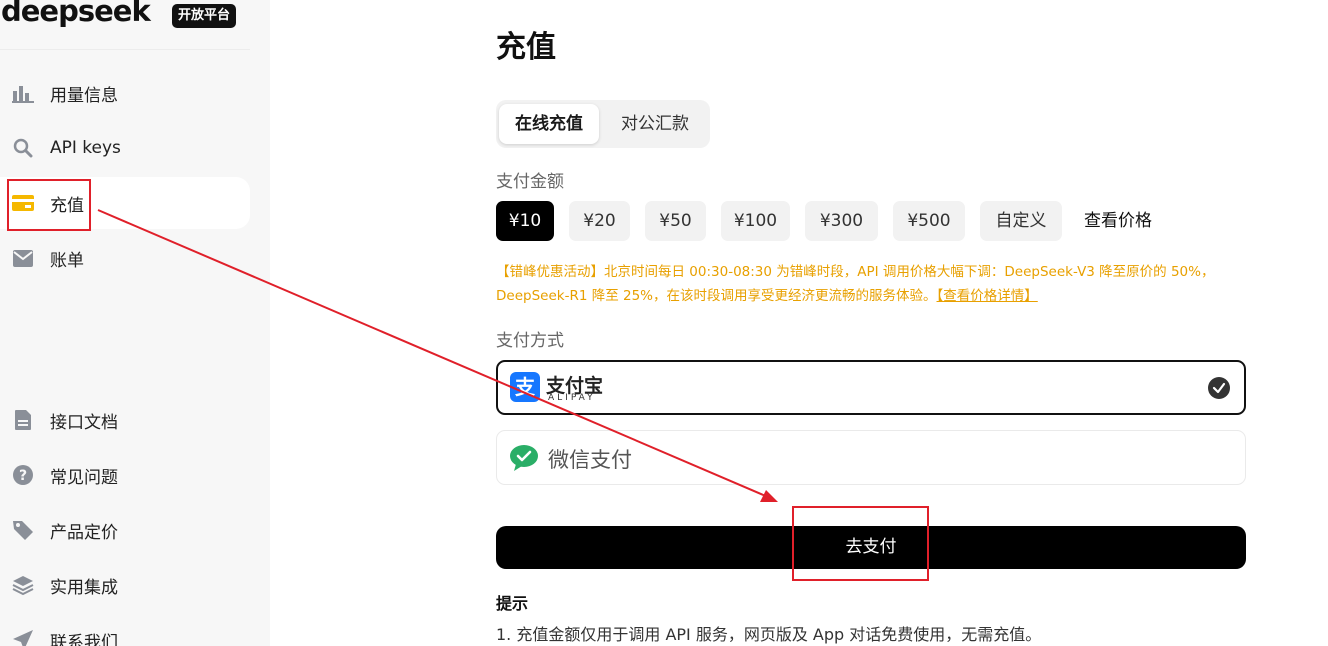  What do you see at coordinates (860, 543) in the screenshot?
I see `annotation-box-pay` at bounding box center [860, 543].